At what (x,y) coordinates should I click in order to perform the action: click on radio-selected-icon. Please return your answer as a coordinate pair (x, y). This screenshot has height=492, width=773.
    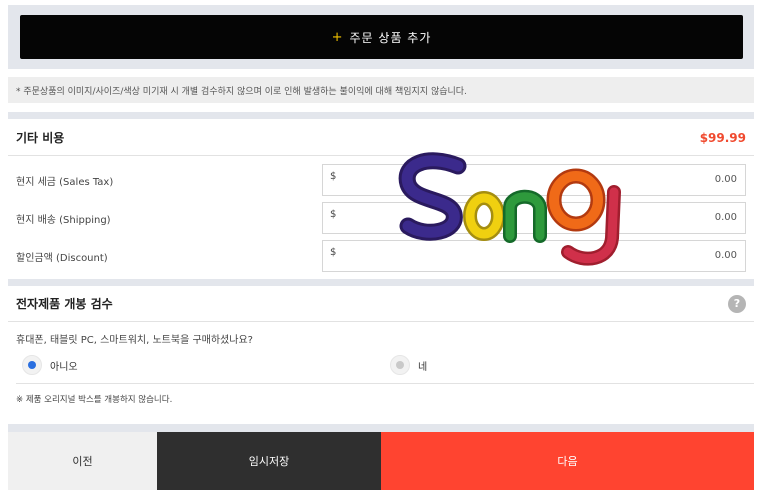
    Looking at the image, I should click on (32, 365).